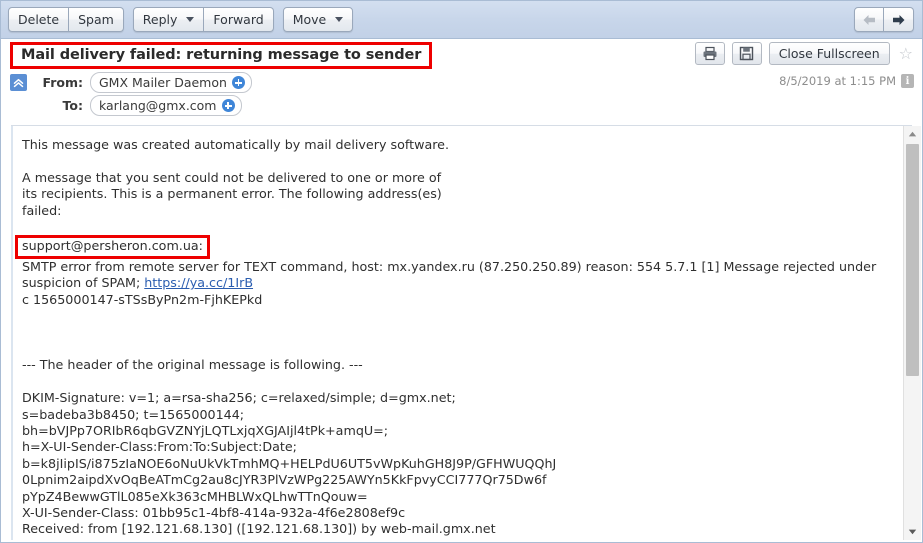 This screenshot has width=923, height=543. Describe the element at coordinates (912, 260) in the screenshot. I see `scrollbar-thumb` at that location.